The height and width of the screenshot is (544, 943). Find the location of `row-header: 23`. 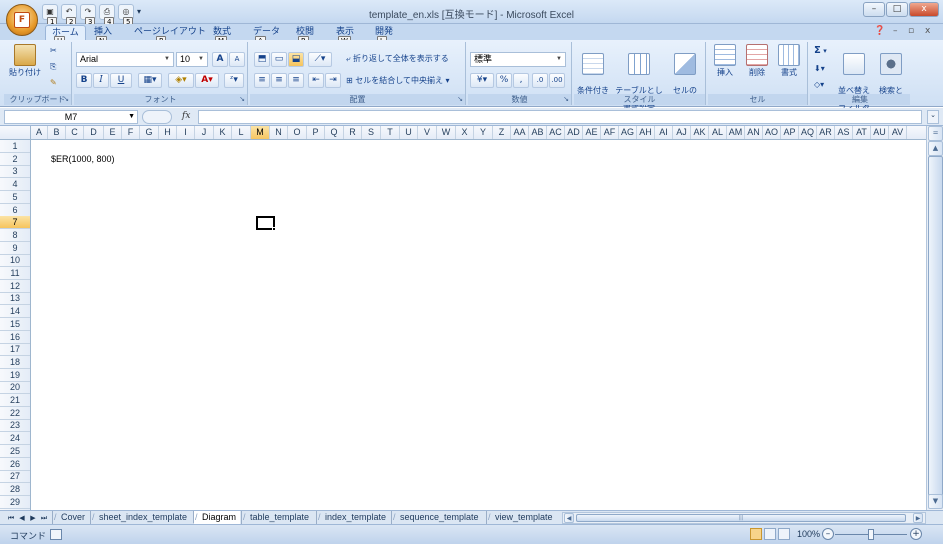

row-header: 23 is located at coordinates (15, 426).